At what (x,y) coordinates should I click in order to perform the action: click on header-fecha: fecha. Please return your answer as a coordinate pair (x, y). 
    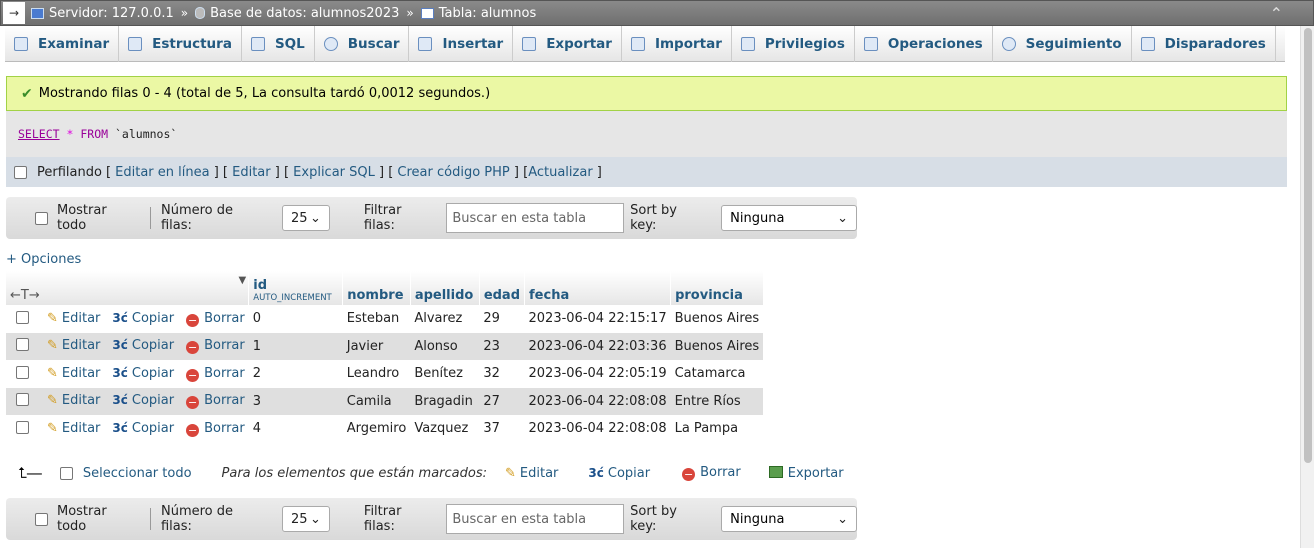
    Looking at the image, I should click on (598, 288).